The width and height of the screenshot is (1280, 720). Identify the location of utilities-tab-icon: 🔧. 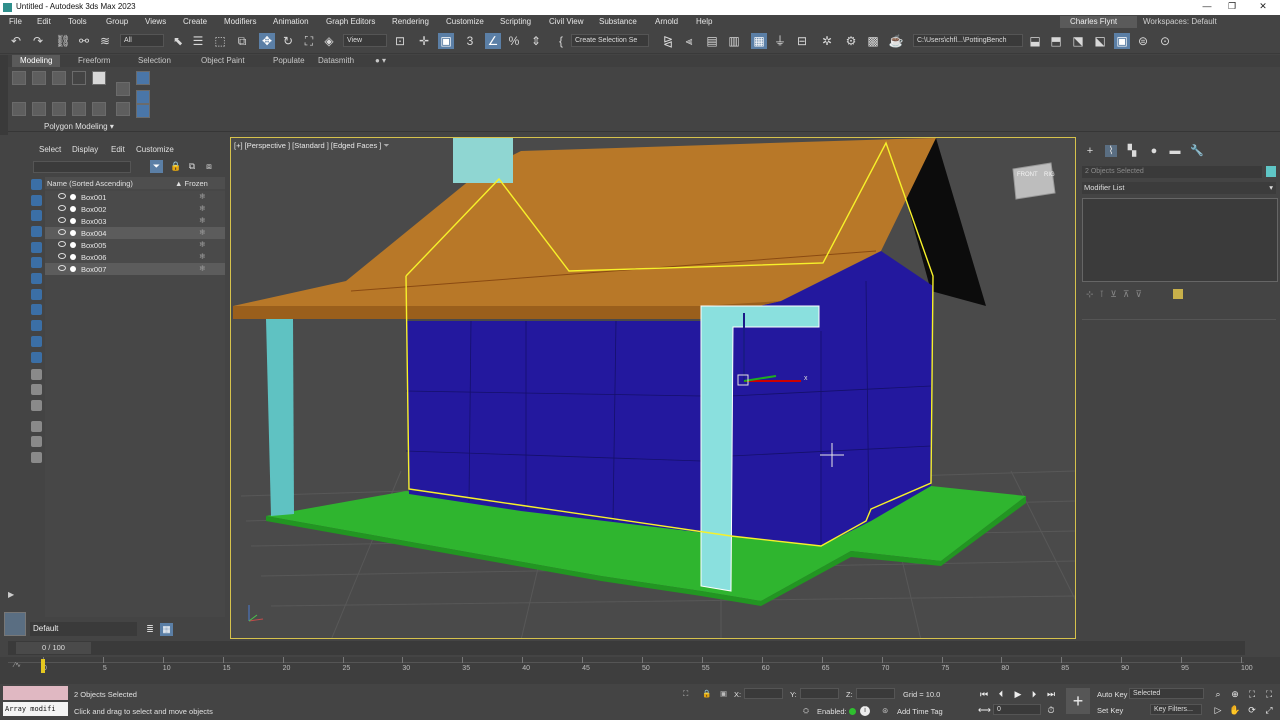
(1197, 151).